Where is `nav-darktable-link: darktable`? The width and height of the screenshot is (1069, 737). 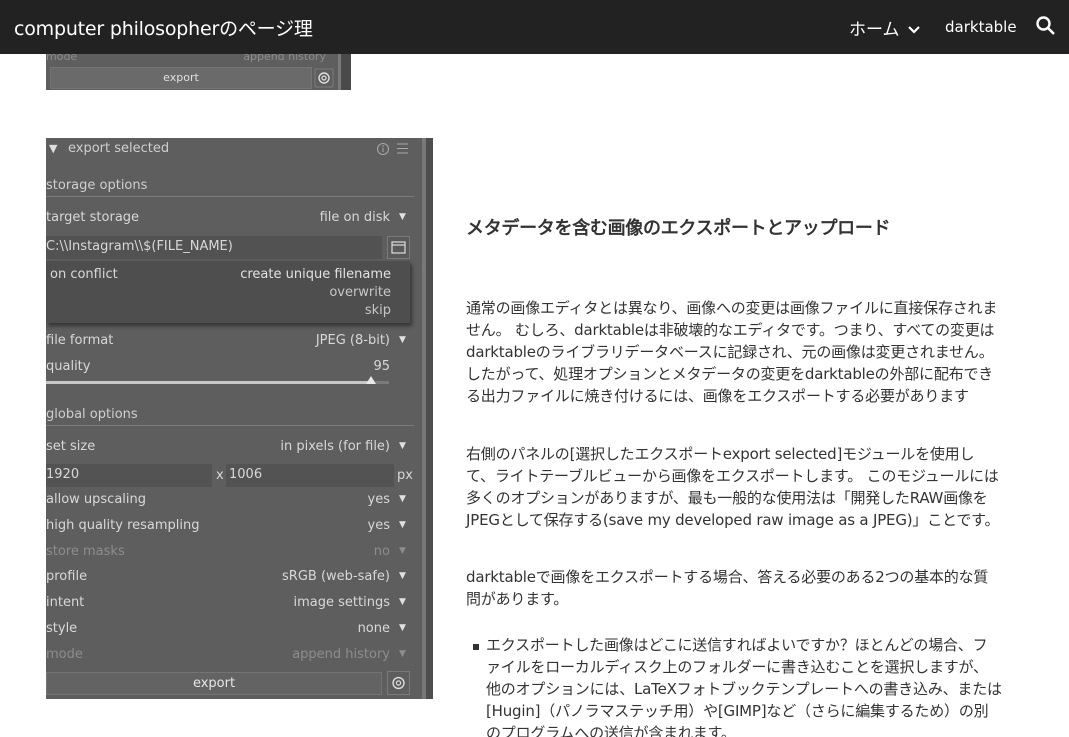 nav-darktable-link: darktable is located at coordinates (981, 27).